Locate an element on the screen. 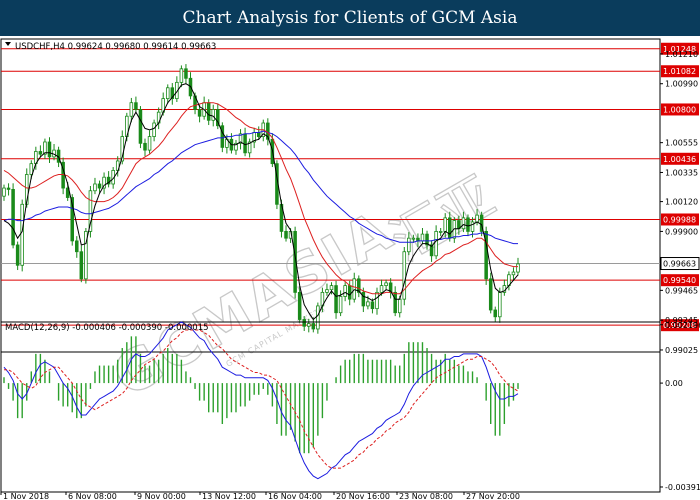  level-price-label: 0.99988 is located at coordinates (679, 219).